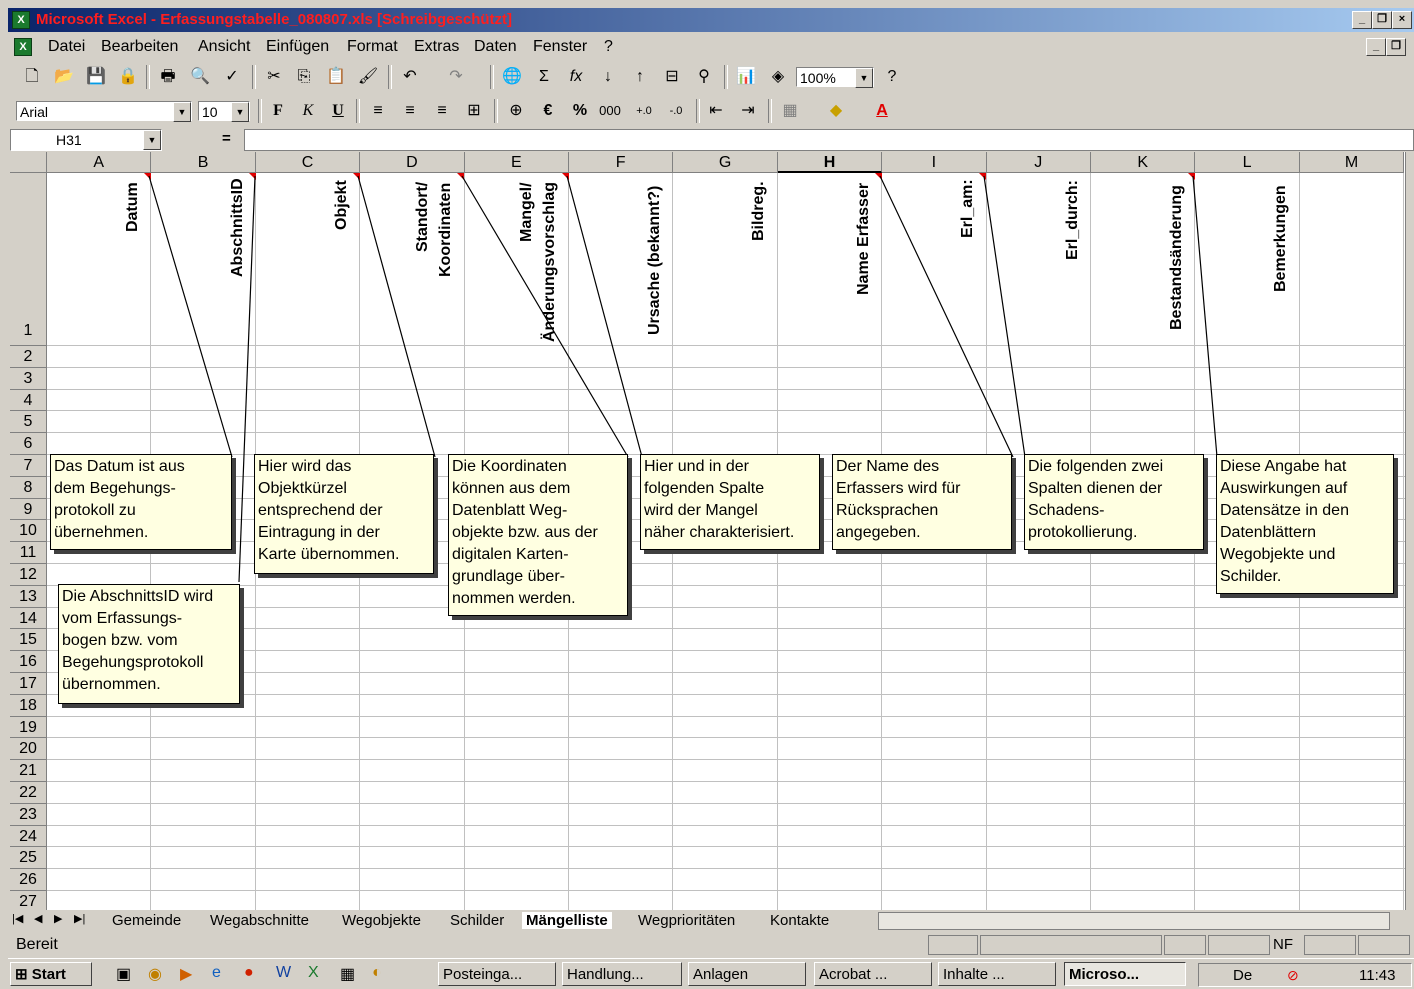 The height and width of the screenshot is (989, 1414). Describe the element at coordinates (1242, 975) in the screenshot. I see `tray-language: De` at that location.